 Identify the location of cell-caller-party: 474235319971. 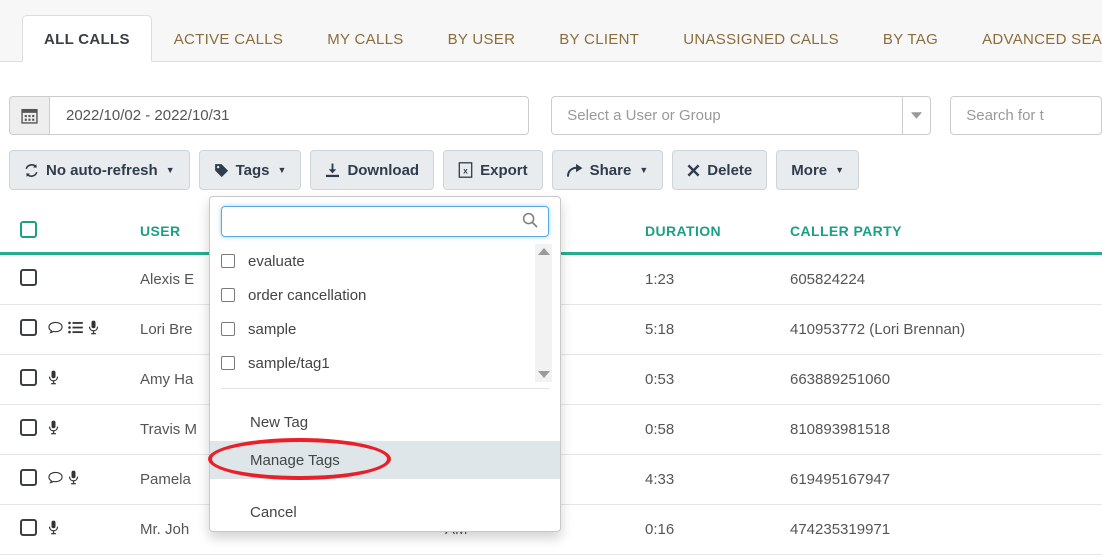
(840, 529).